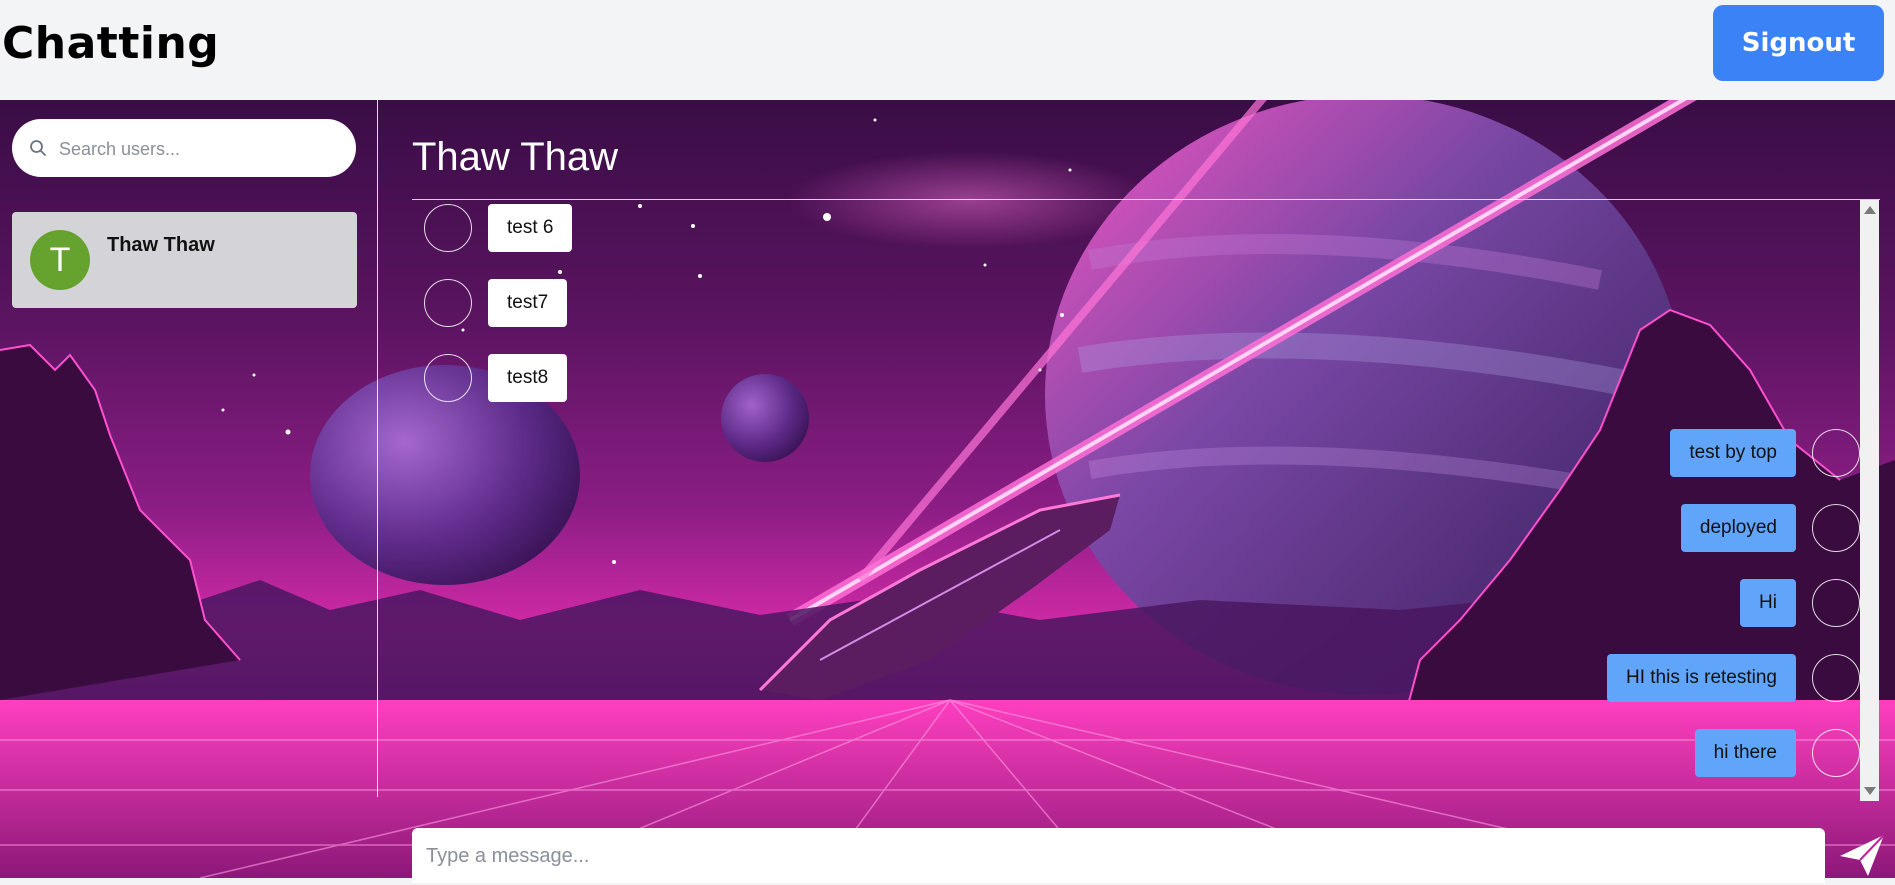 This screenshot has height=885, width=1895. What do you see at coordinates (1870, 791) in the screenshot?
I see `scroll-down-icon` at bounding box center [1870, 791].